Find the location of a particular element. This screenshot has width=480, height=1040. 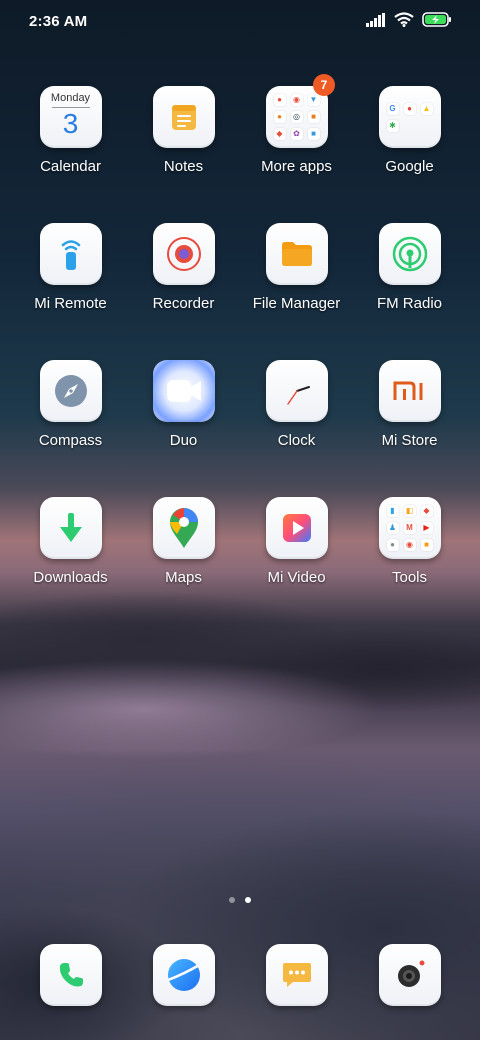

app-label: File Manager is located at coordinates (296, 303).